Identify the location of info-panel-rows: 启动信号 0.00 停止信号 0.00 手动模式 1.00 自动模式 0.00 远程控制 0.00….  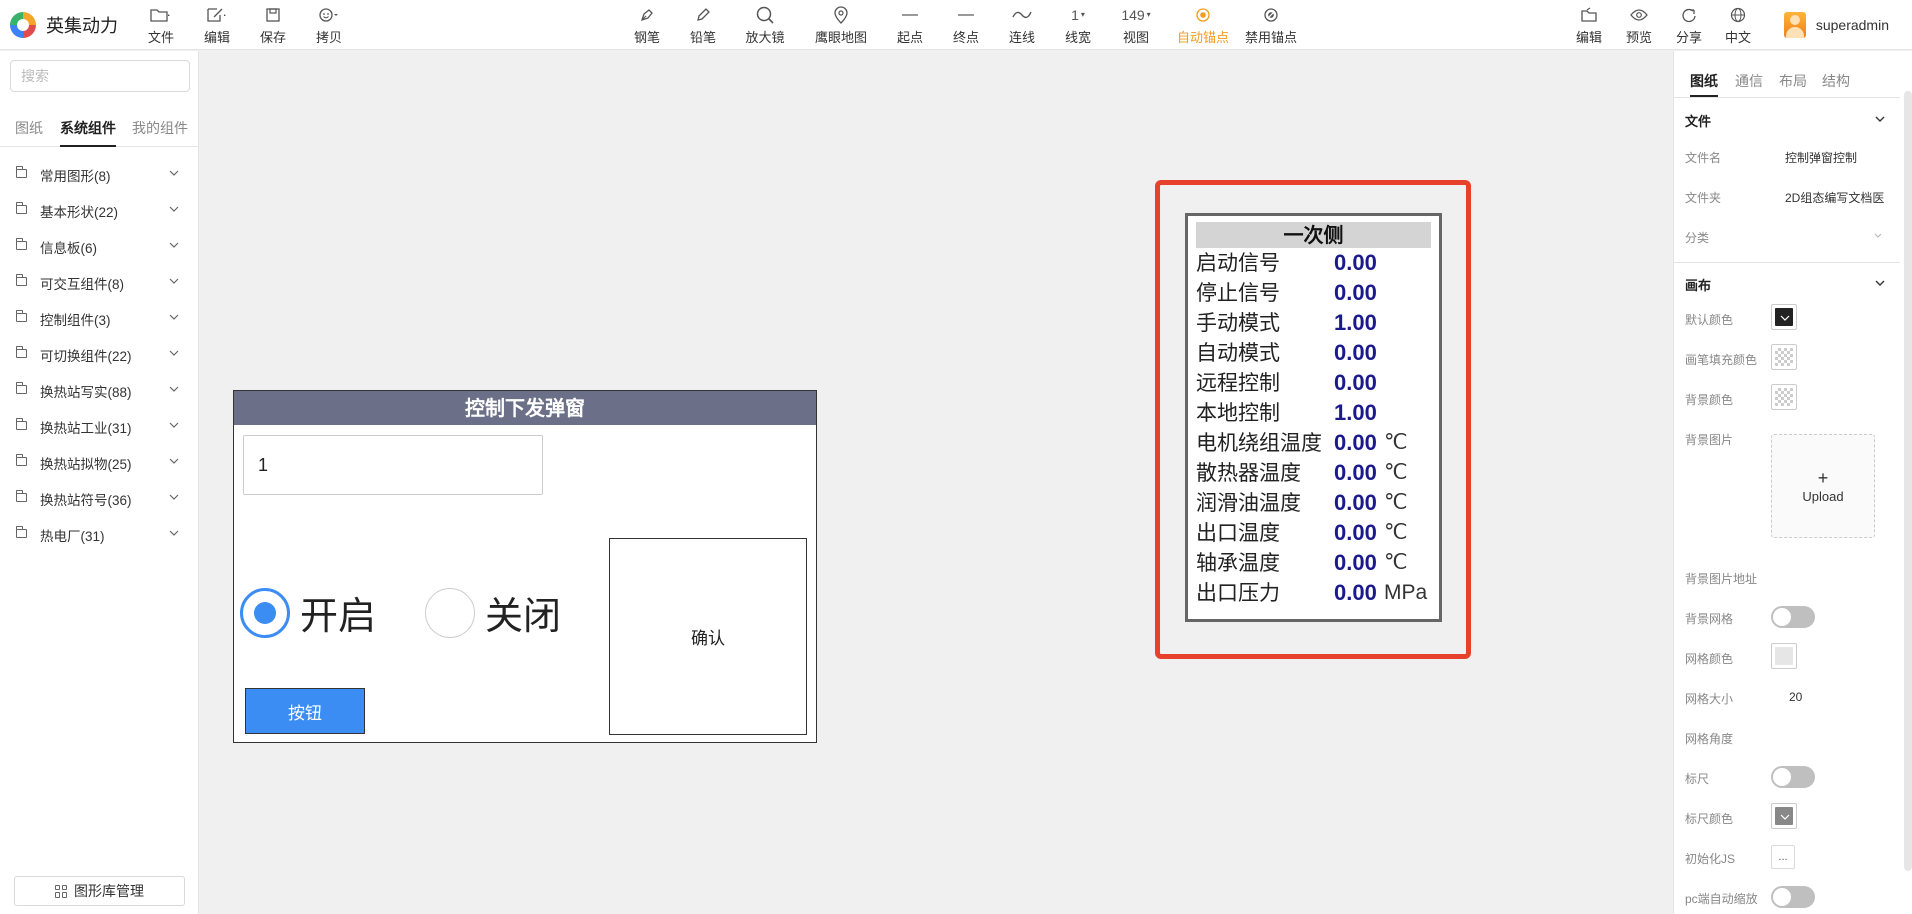
(1313, 428).